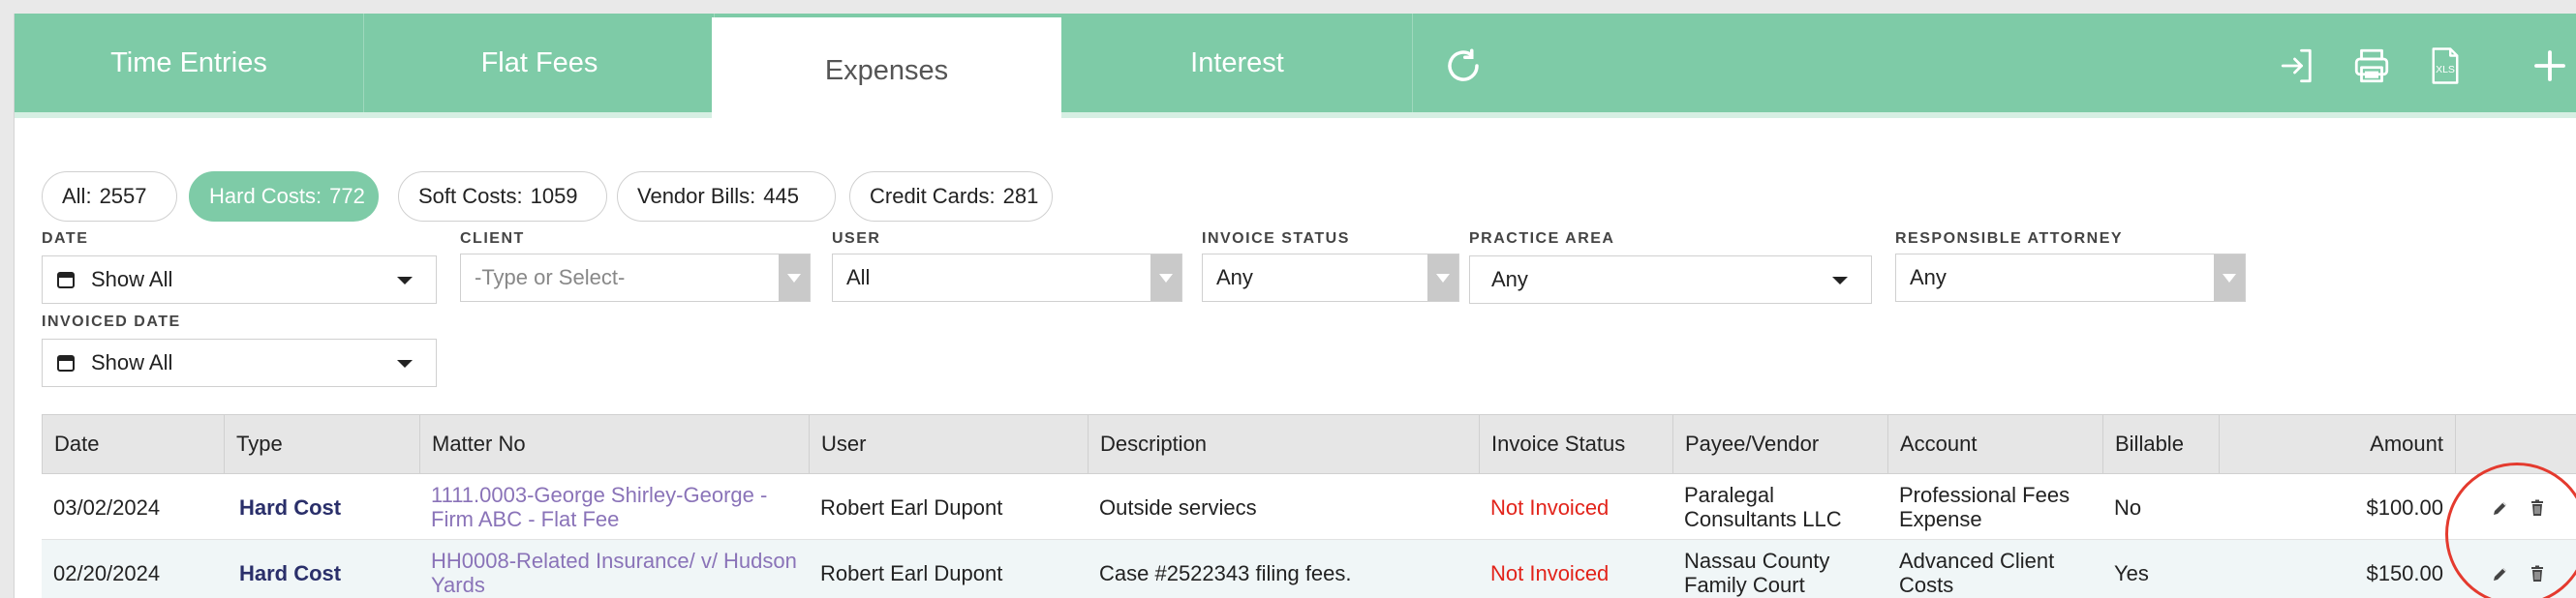 This screenshot has width=2576, height=598. I want to click on tab-expenses: Expenses, so click(886, 70).